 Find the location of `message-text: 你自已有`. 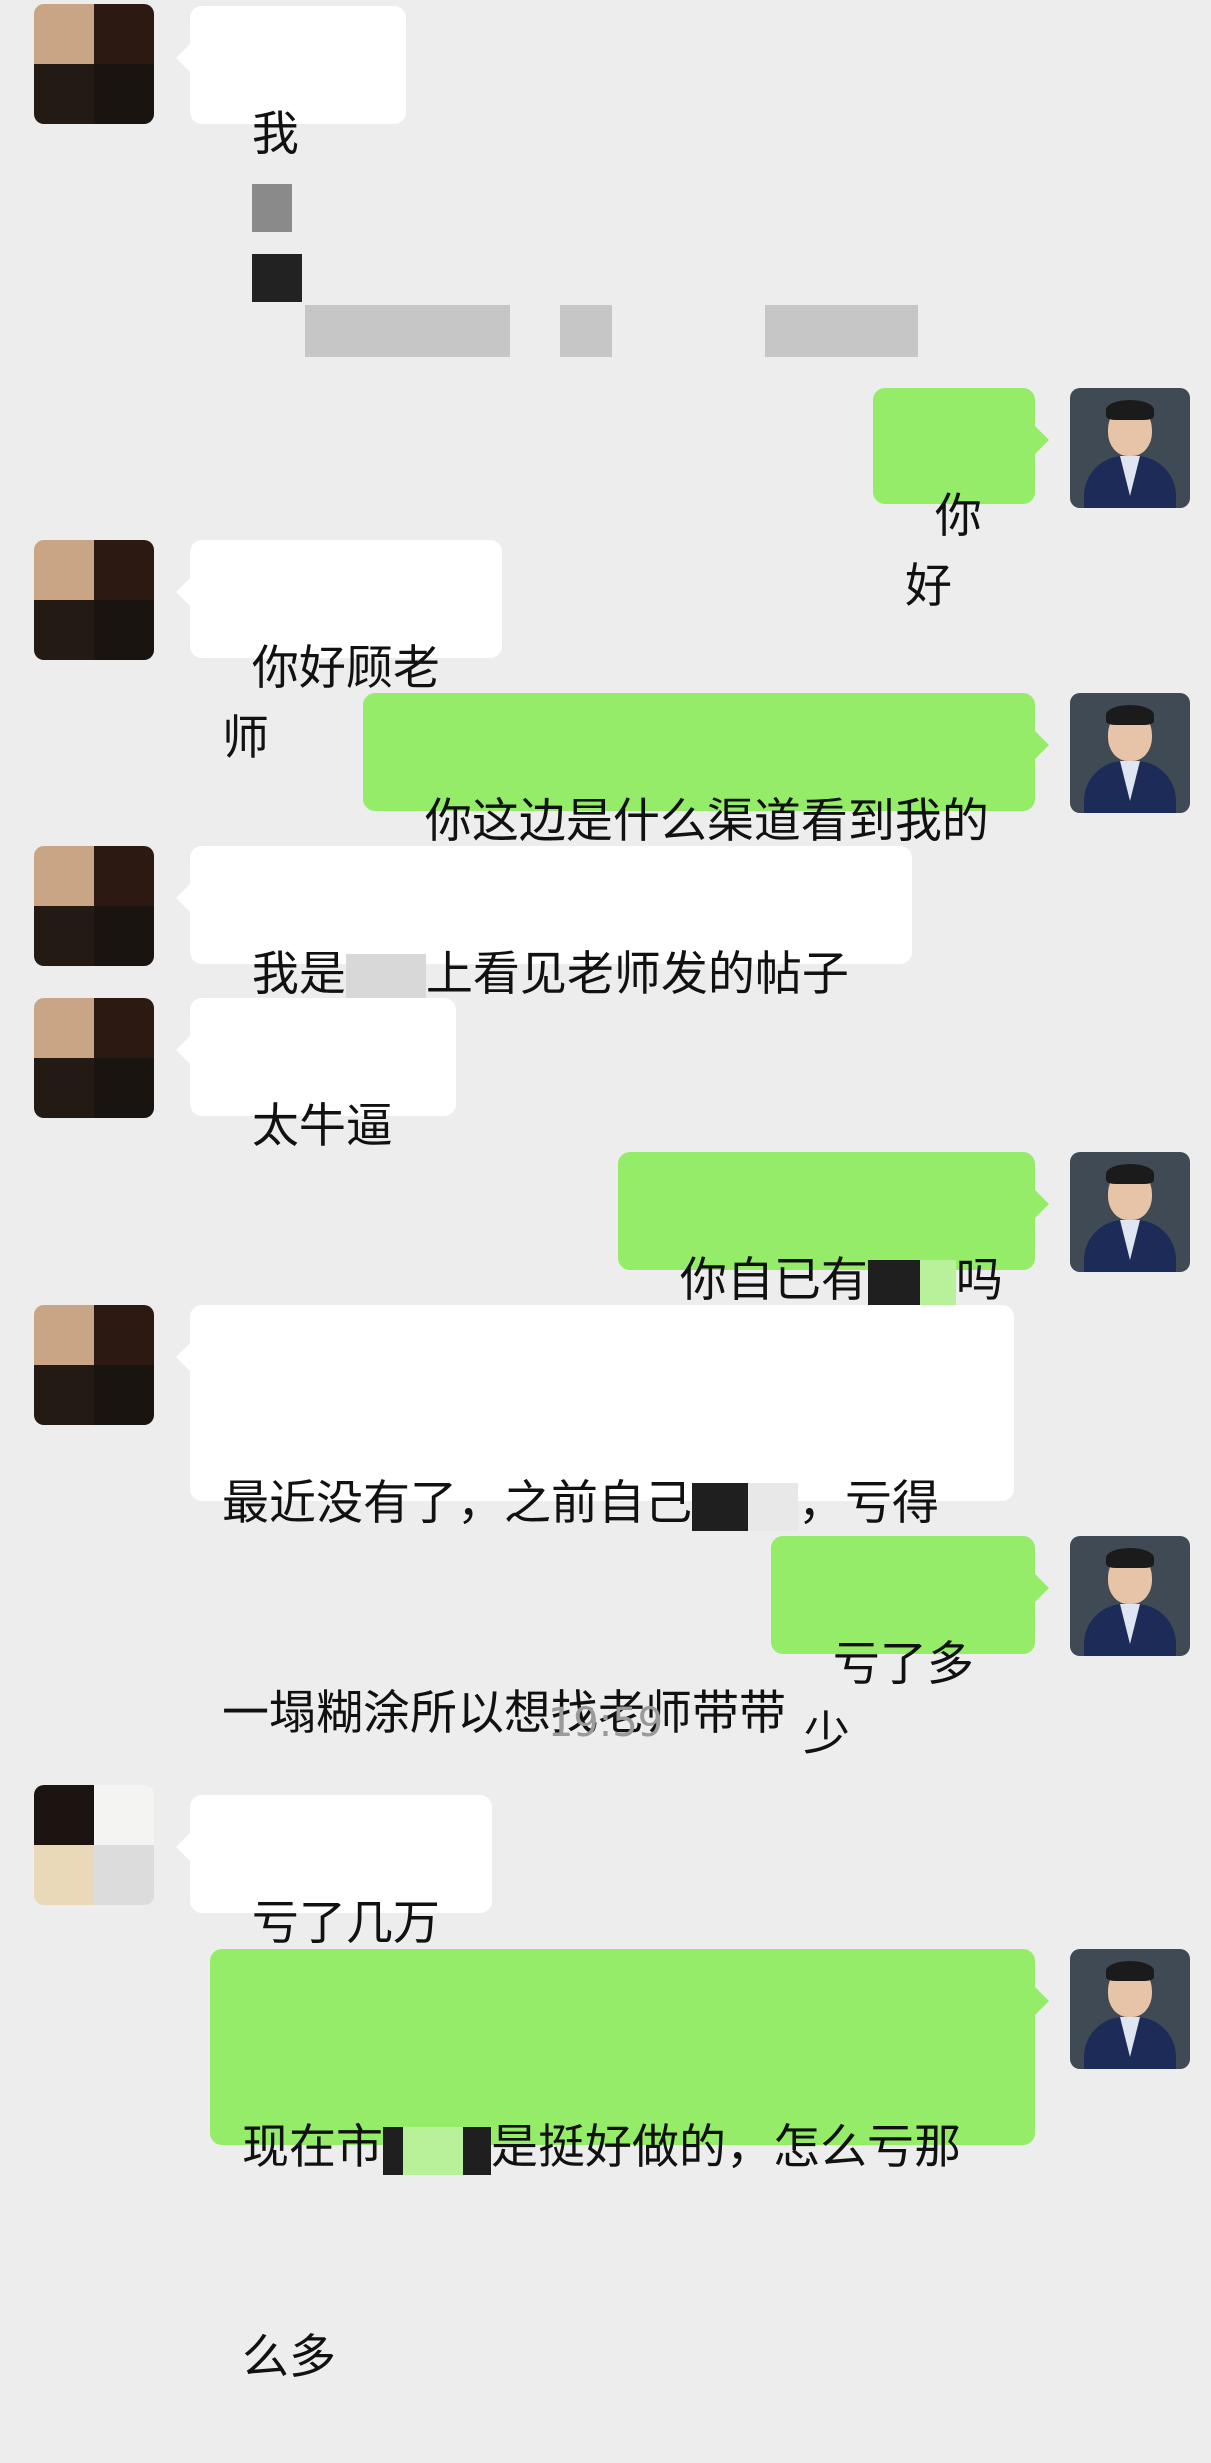

message-text: 你自已有 is located at coordinates (773, 1280).